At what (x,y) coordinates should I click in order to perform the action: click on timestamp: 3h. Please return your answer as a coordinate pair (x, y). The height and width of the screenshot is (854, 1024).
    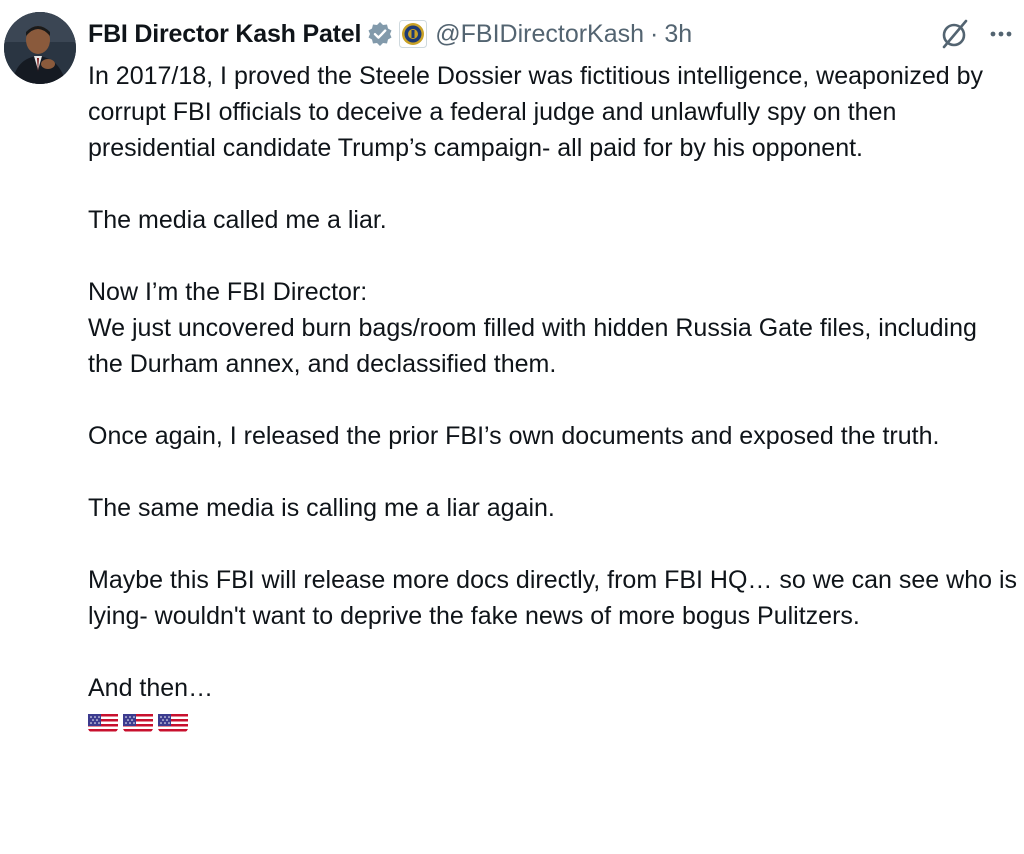
    Looking at the image, I should click on (678, 34).